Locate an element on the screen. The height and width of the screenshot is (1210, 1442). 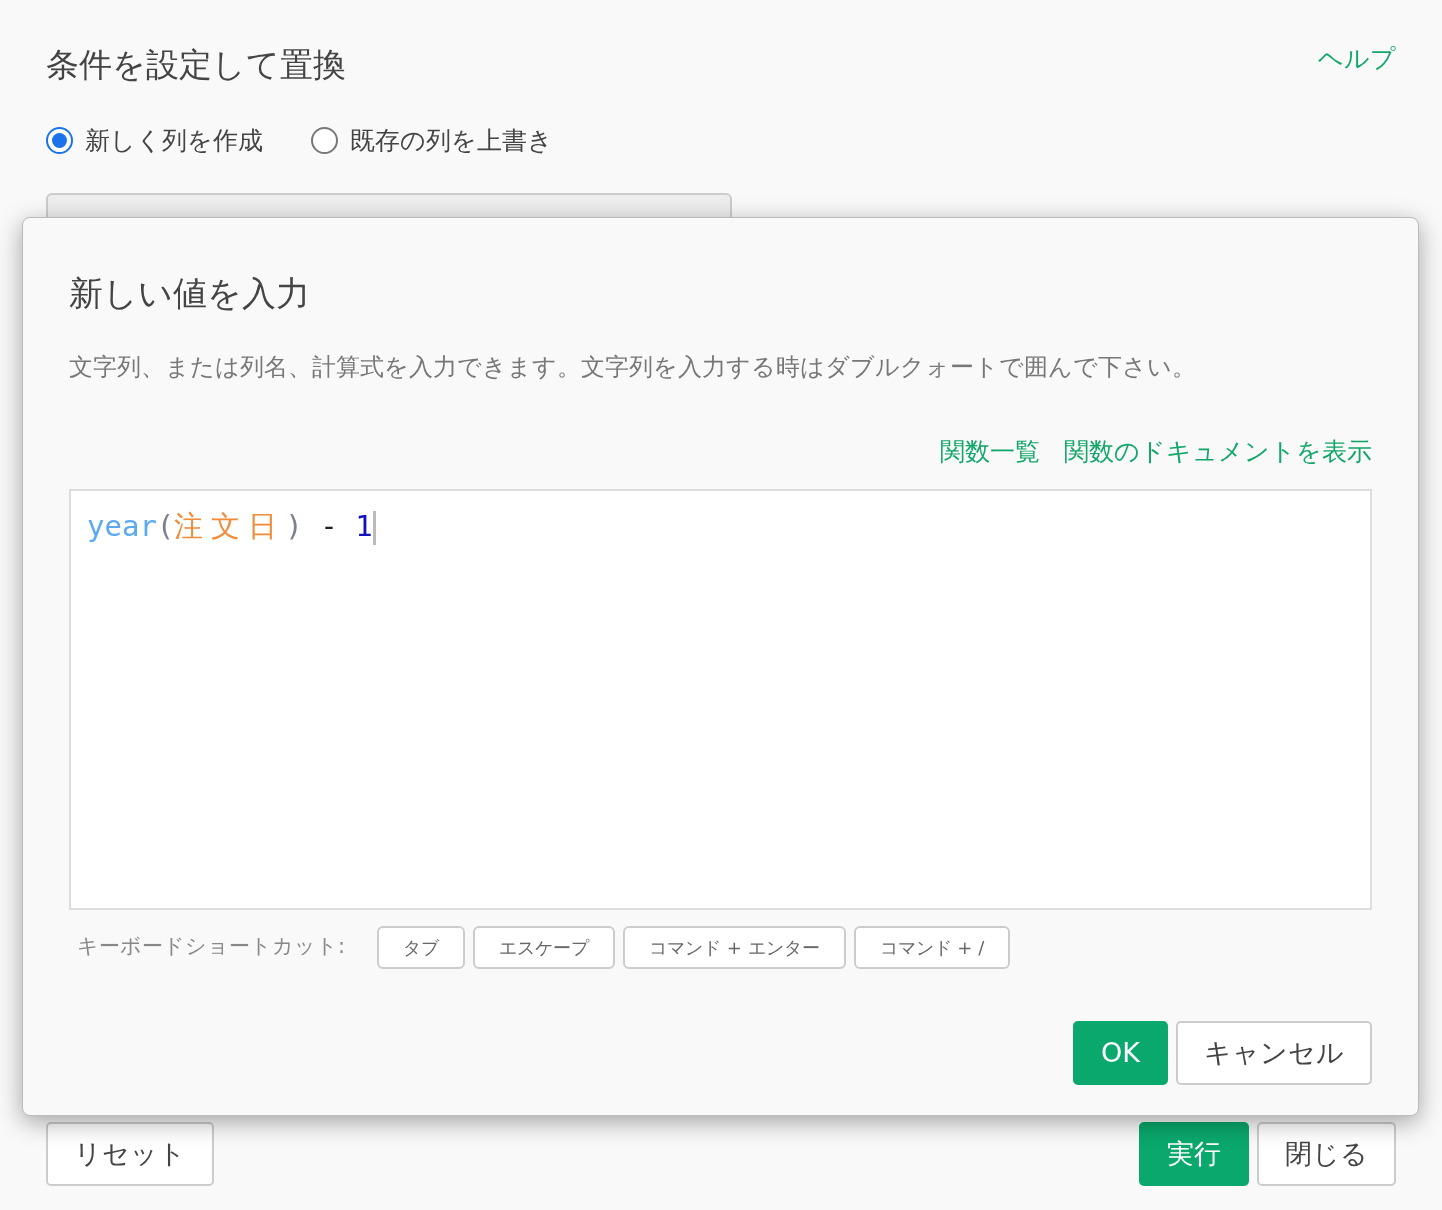
secondary-button: 閉じる is located at coordinates (1326, 1153).